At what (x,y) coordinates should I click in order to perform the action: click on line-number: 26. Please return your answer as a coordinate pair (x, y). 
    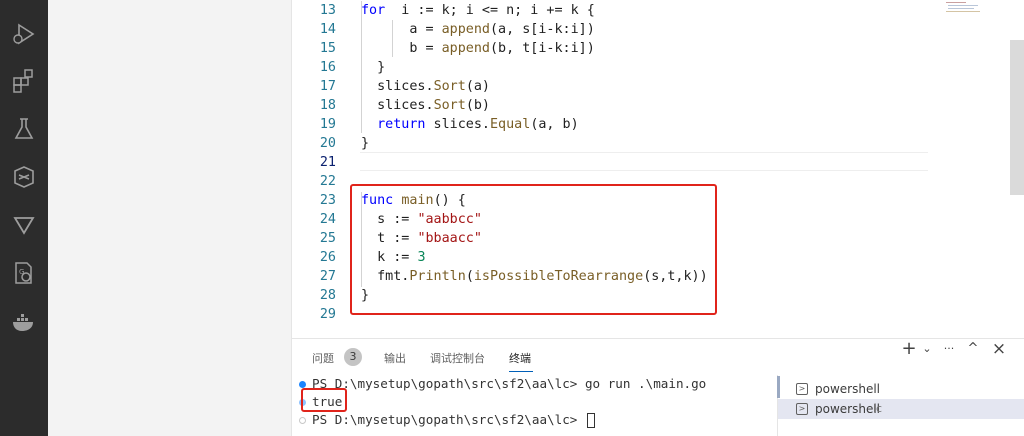
    Looking at the image, I should click on (327, 257).